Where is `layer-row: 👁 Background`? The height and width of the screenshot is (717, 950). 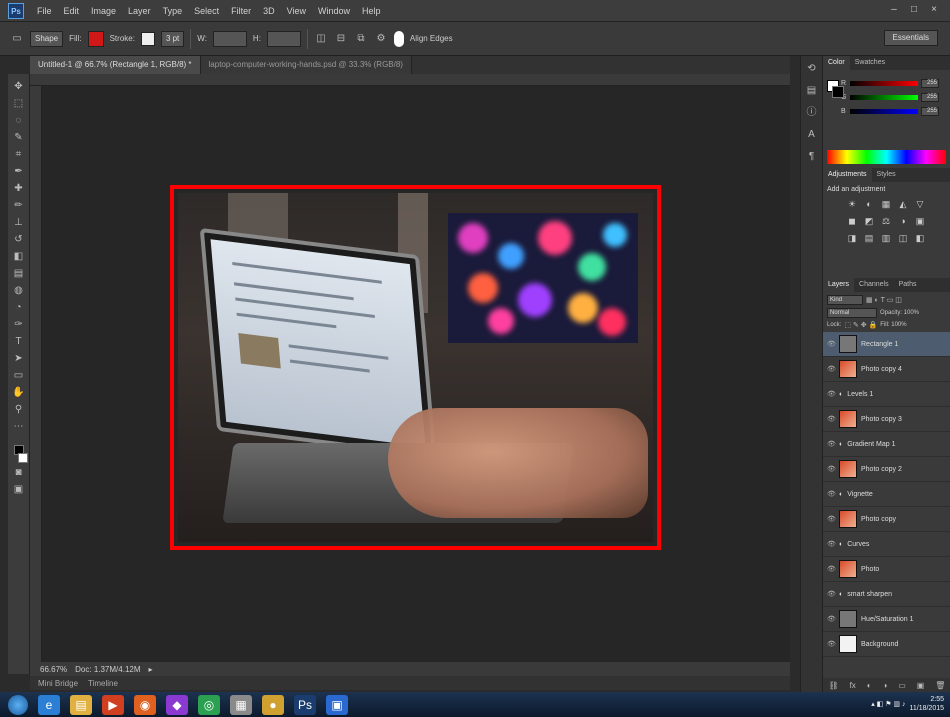
layer-row: 👁 Background is located at coordinates (886, 644).